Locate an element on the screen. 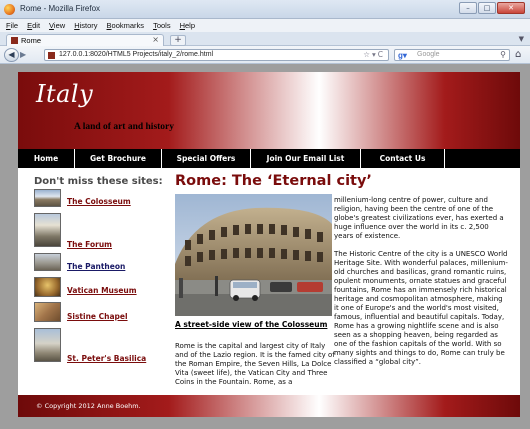  copyright-text: © Copyright 2012 Anne Boehm. is located at coordinates (88, 406).